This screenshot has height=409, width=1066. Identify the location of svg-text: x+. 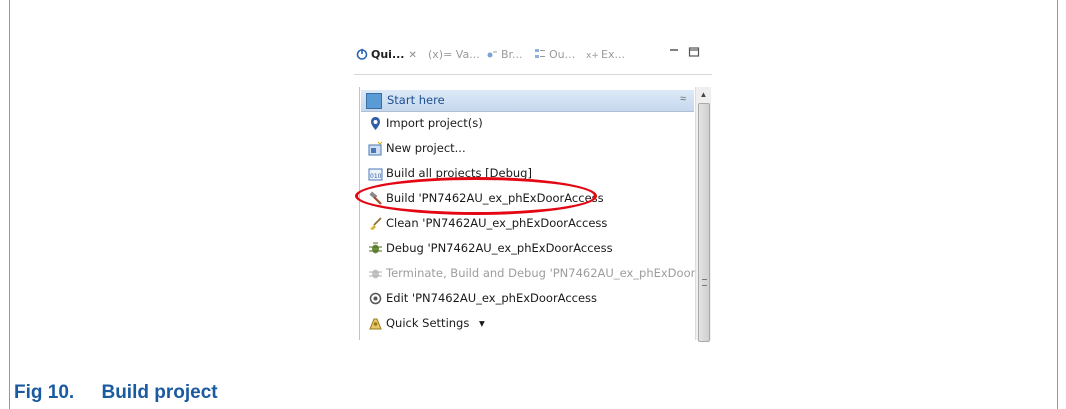
(592, 55).